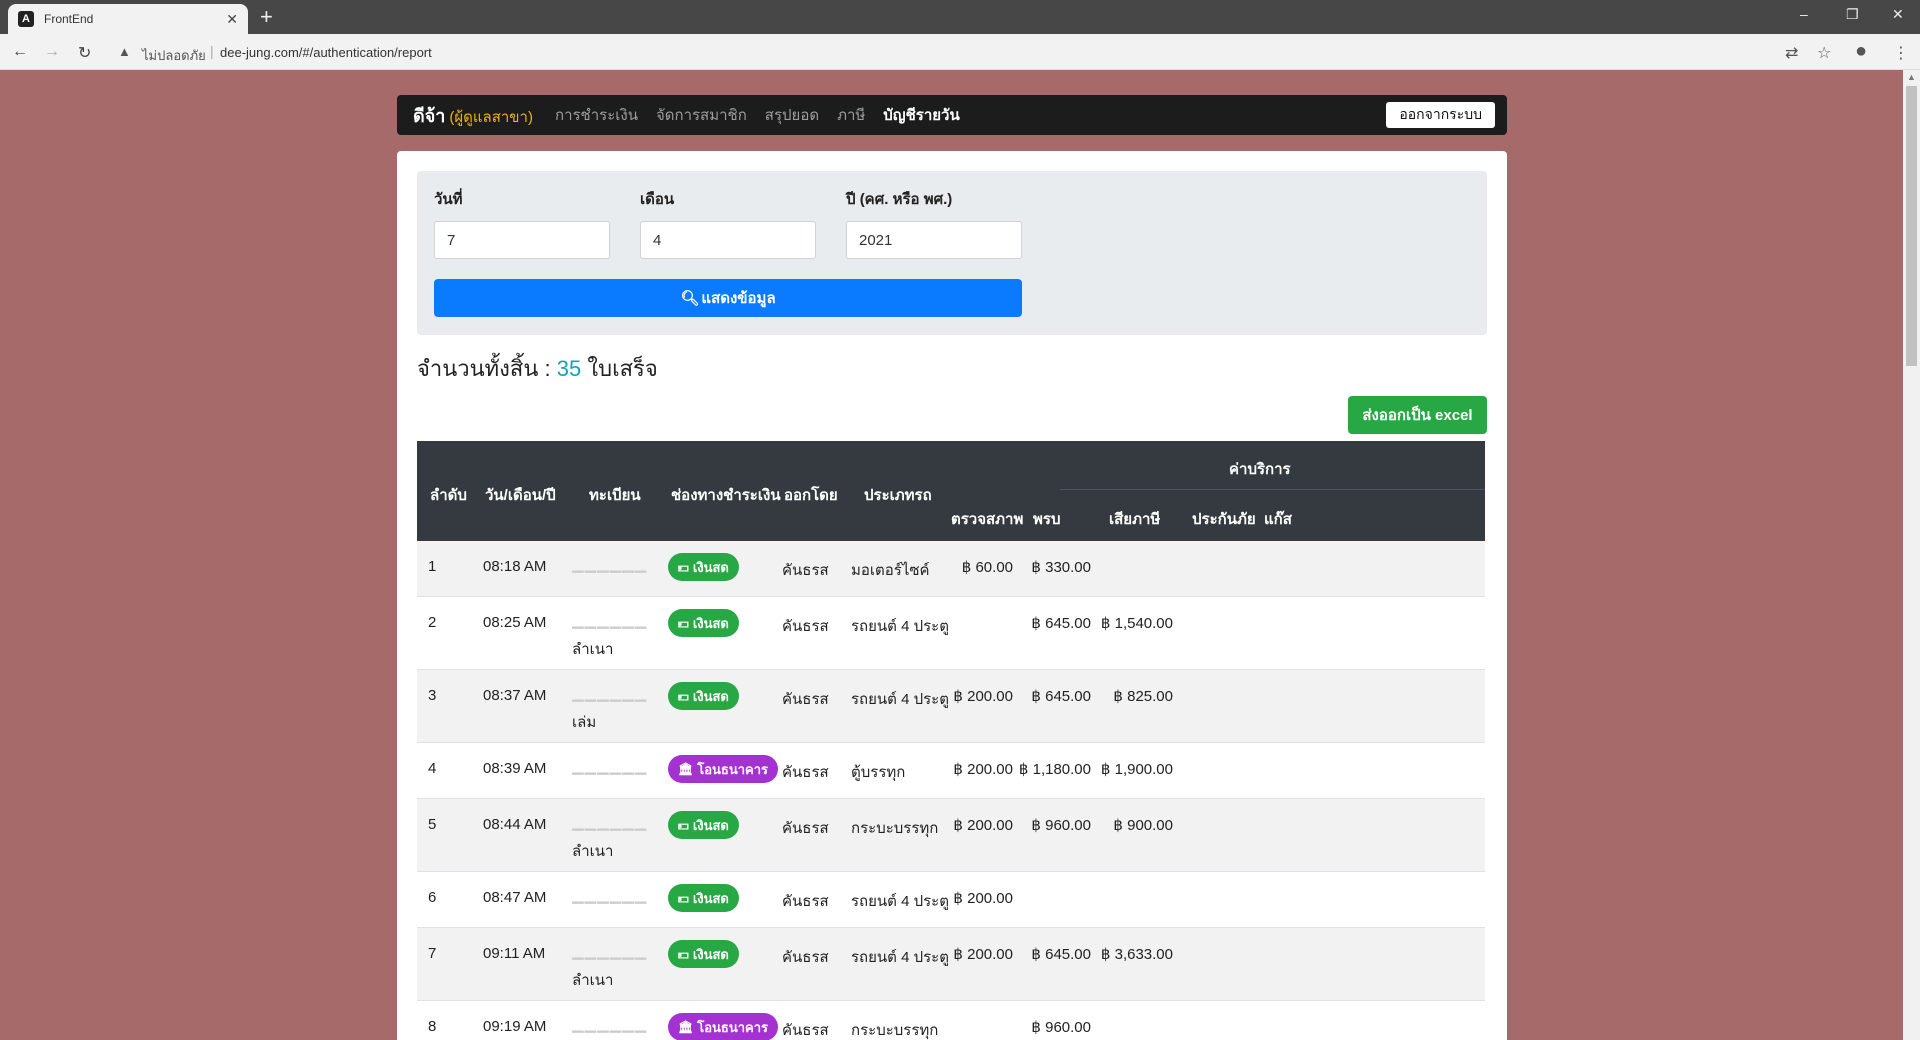 The image size is (1920, 1040). What do you see at coordinates (921, 115) in the screenshot?
I see `nav-daily-account: บัญชีรายวัน` at bounding box center [921, 115].